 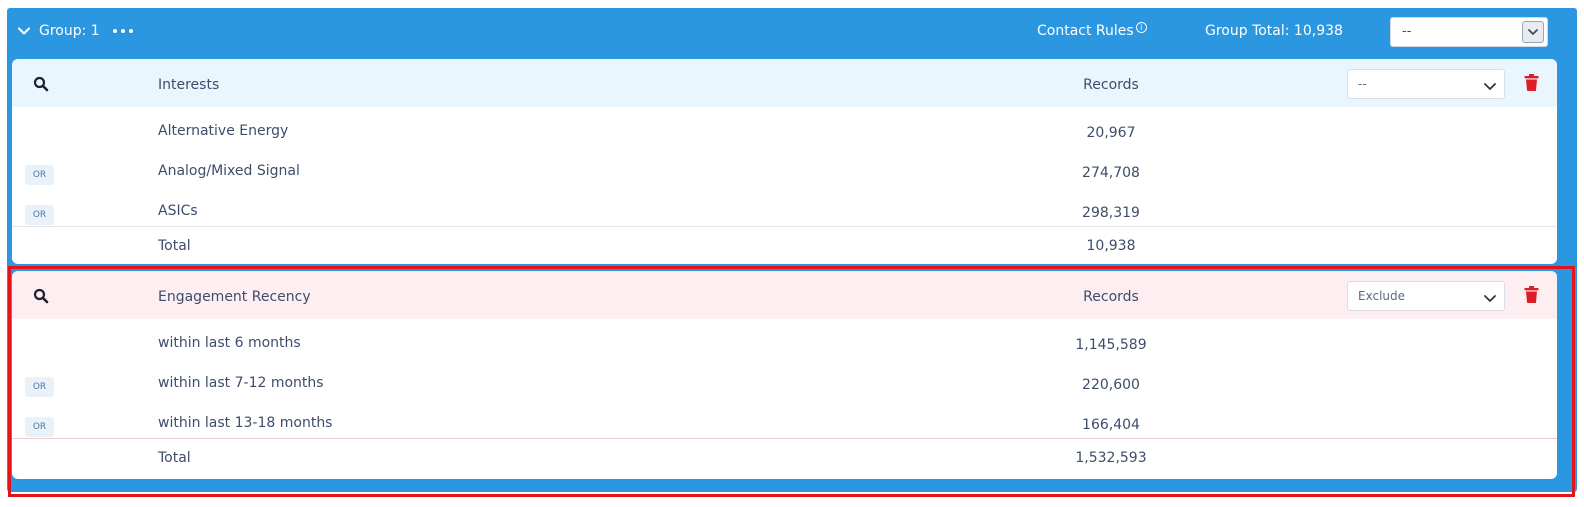 I want to click on list-item: OR Analog/Mixed Signal 274,708, so click(x=784, y=175).